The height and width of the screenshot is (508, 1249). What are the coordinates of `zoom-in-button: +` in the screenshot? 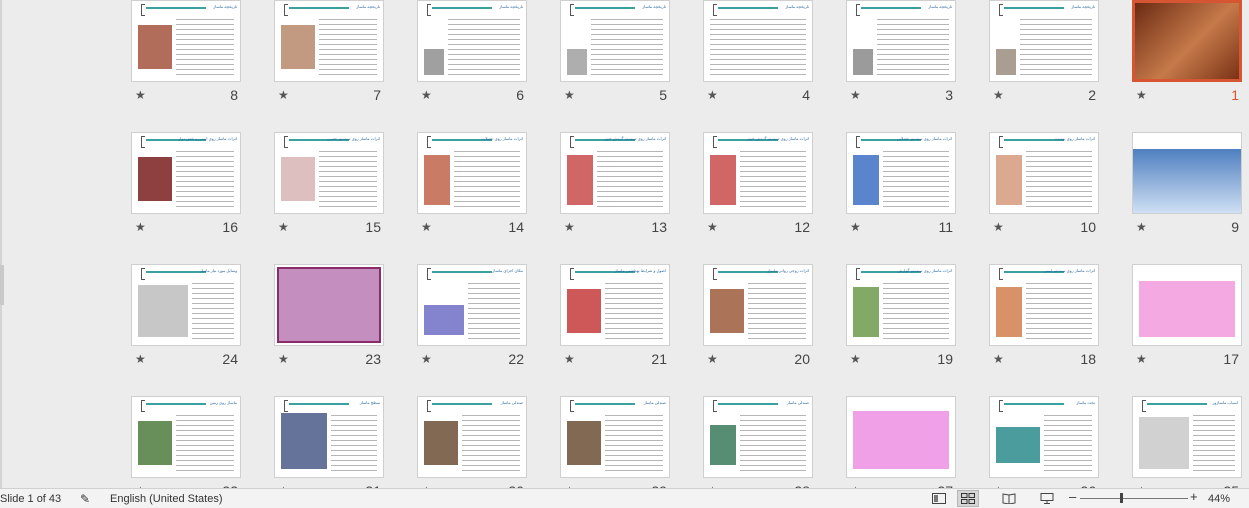 It's located at (1194, 496).